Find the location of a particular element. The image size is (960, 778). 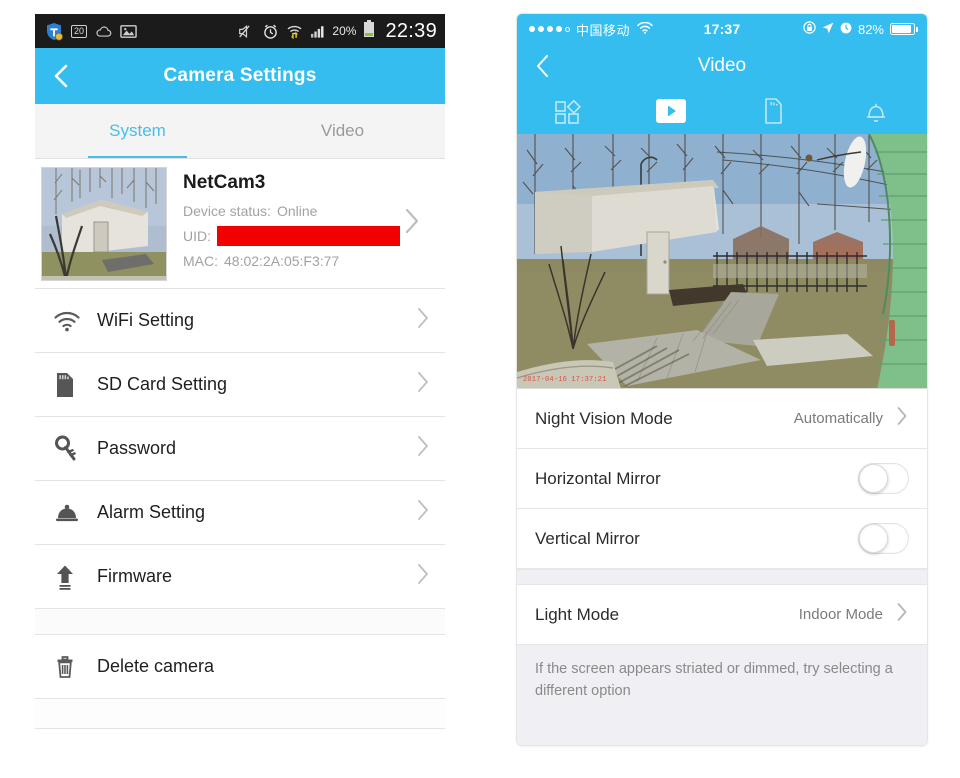

rotation-lock-icon is located at coordinates (809, 29).